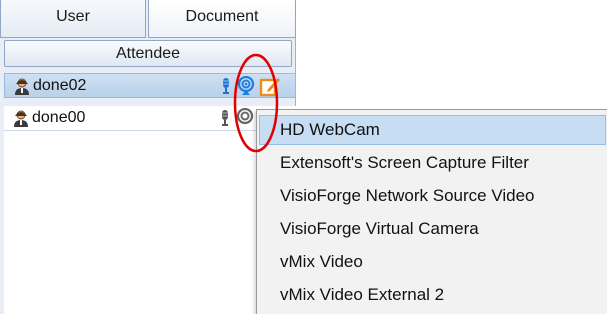 Image resolution: width=607 pixels, height=314 pixels. Describe the element at coordinates (432, 262) in the screenshot. I see `menu-item-vmix-video: vMix Video` at that location.